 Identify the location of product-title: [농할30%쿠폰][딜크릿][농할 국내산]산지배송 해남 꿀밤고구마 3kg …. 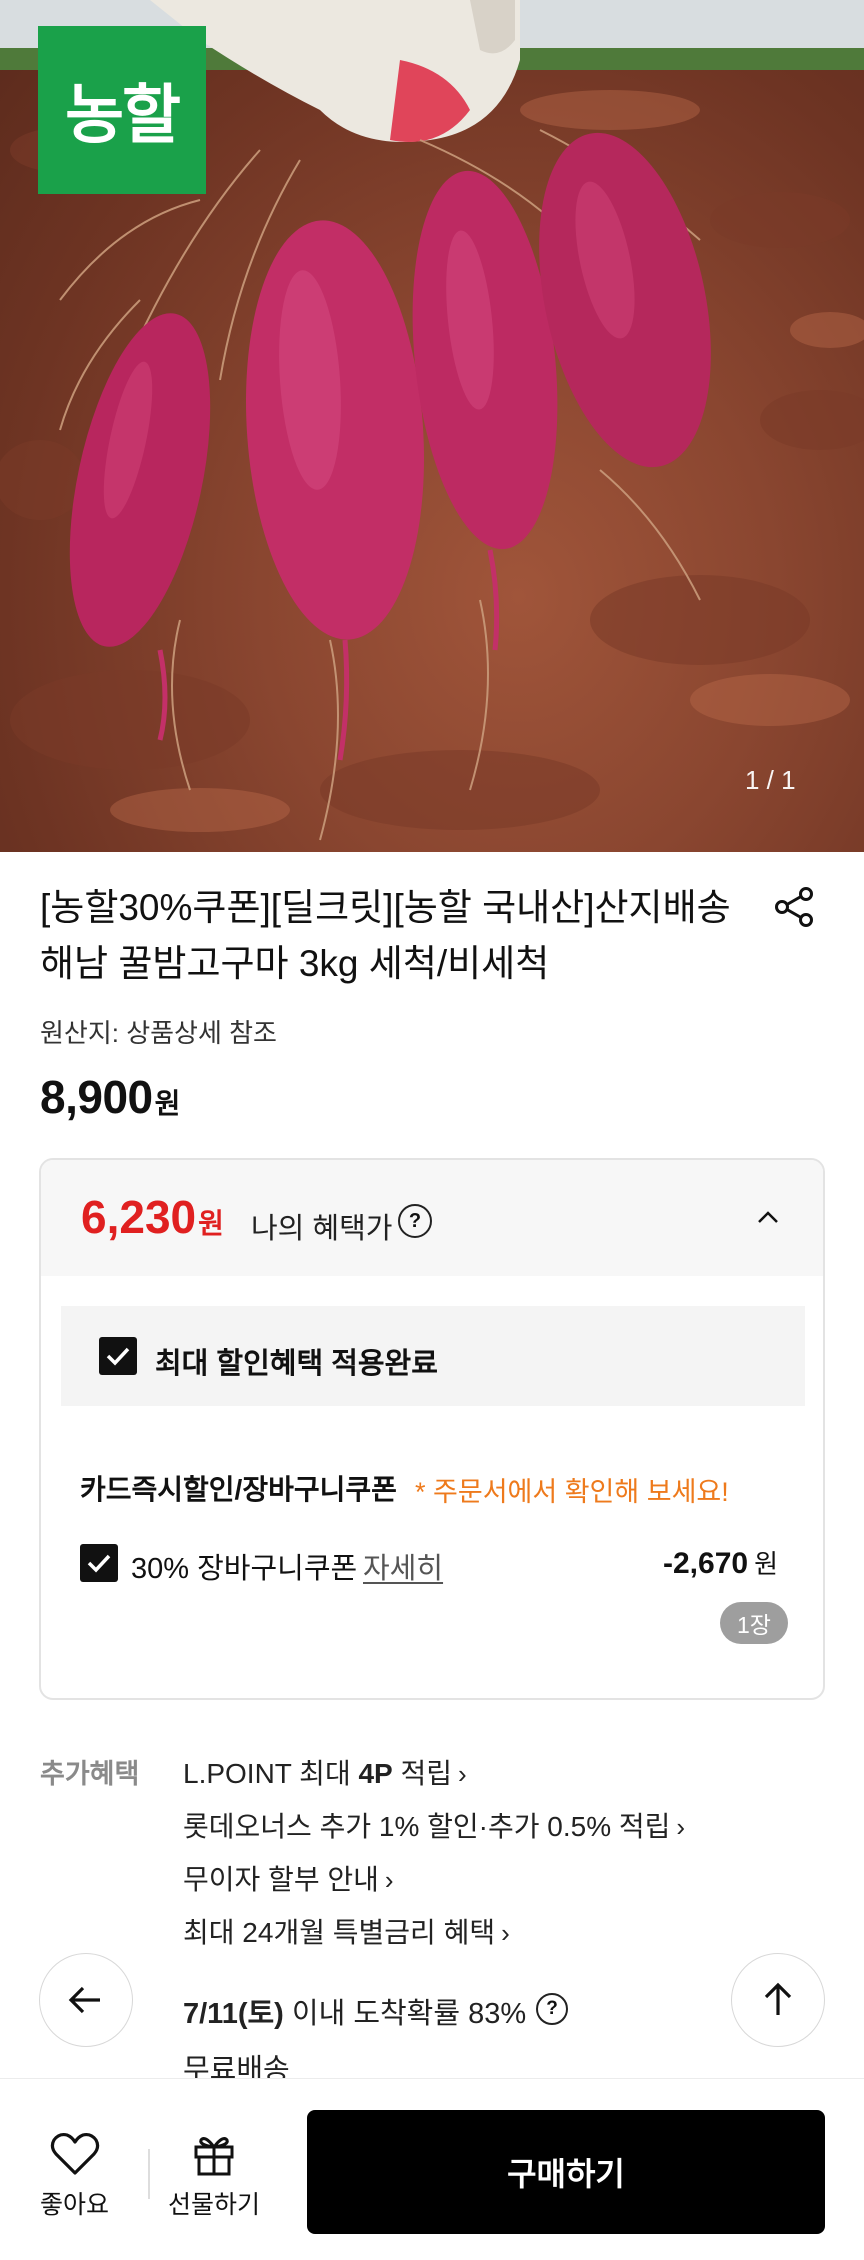
(385, 935).